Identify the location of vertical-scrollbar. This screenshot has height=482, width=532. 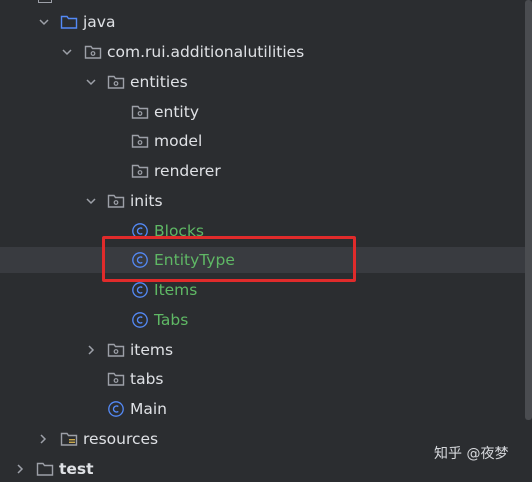
(528, 210).